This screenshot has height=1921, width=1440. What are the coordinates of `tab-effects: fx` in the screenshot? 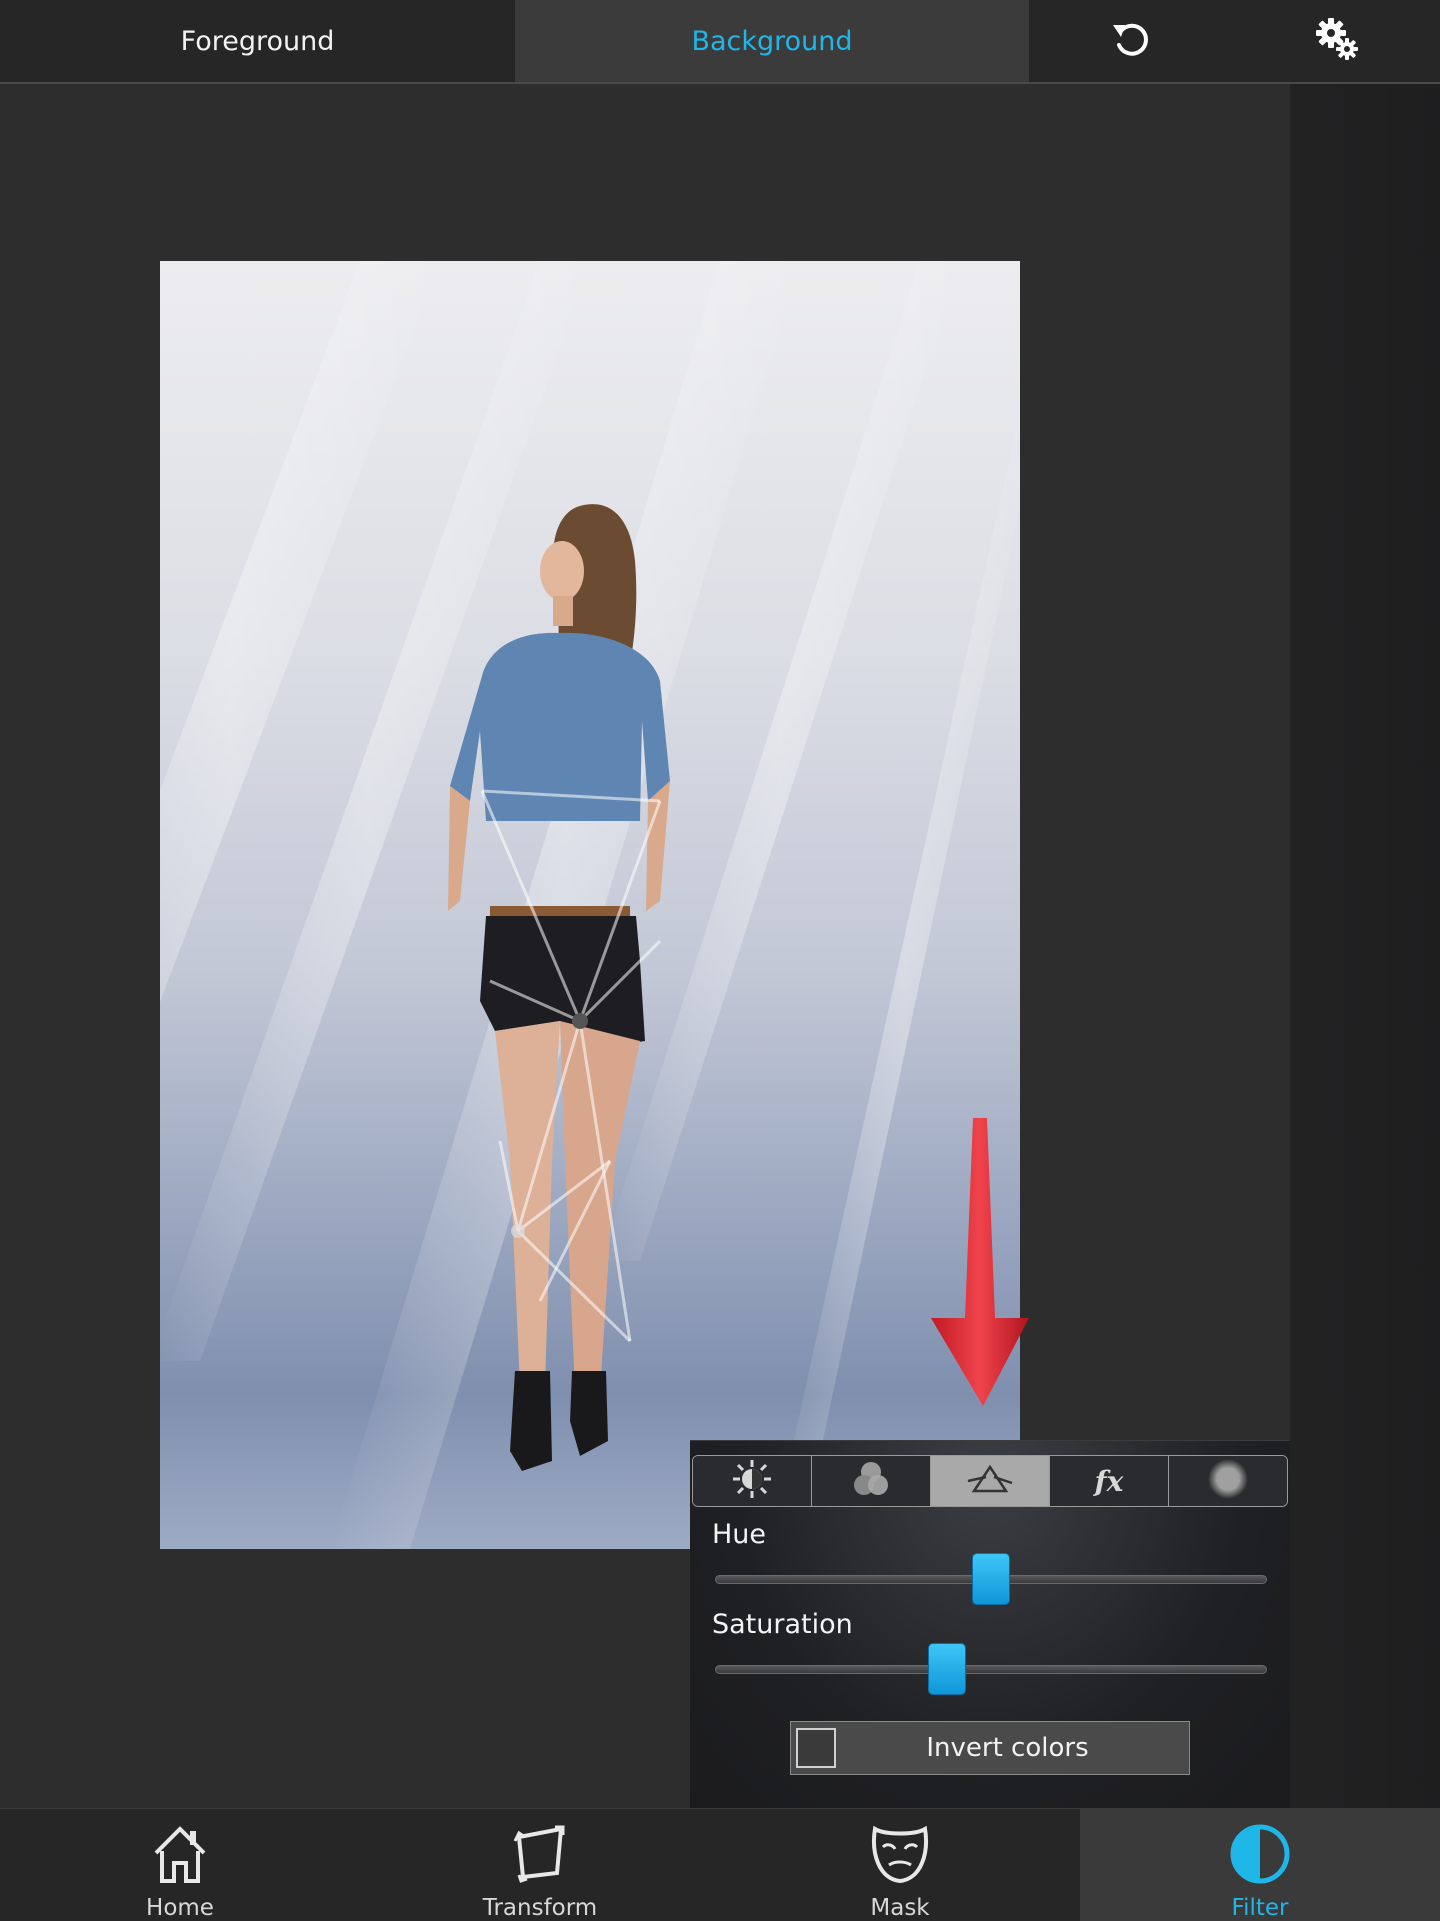 It's located at (1109, 1481).